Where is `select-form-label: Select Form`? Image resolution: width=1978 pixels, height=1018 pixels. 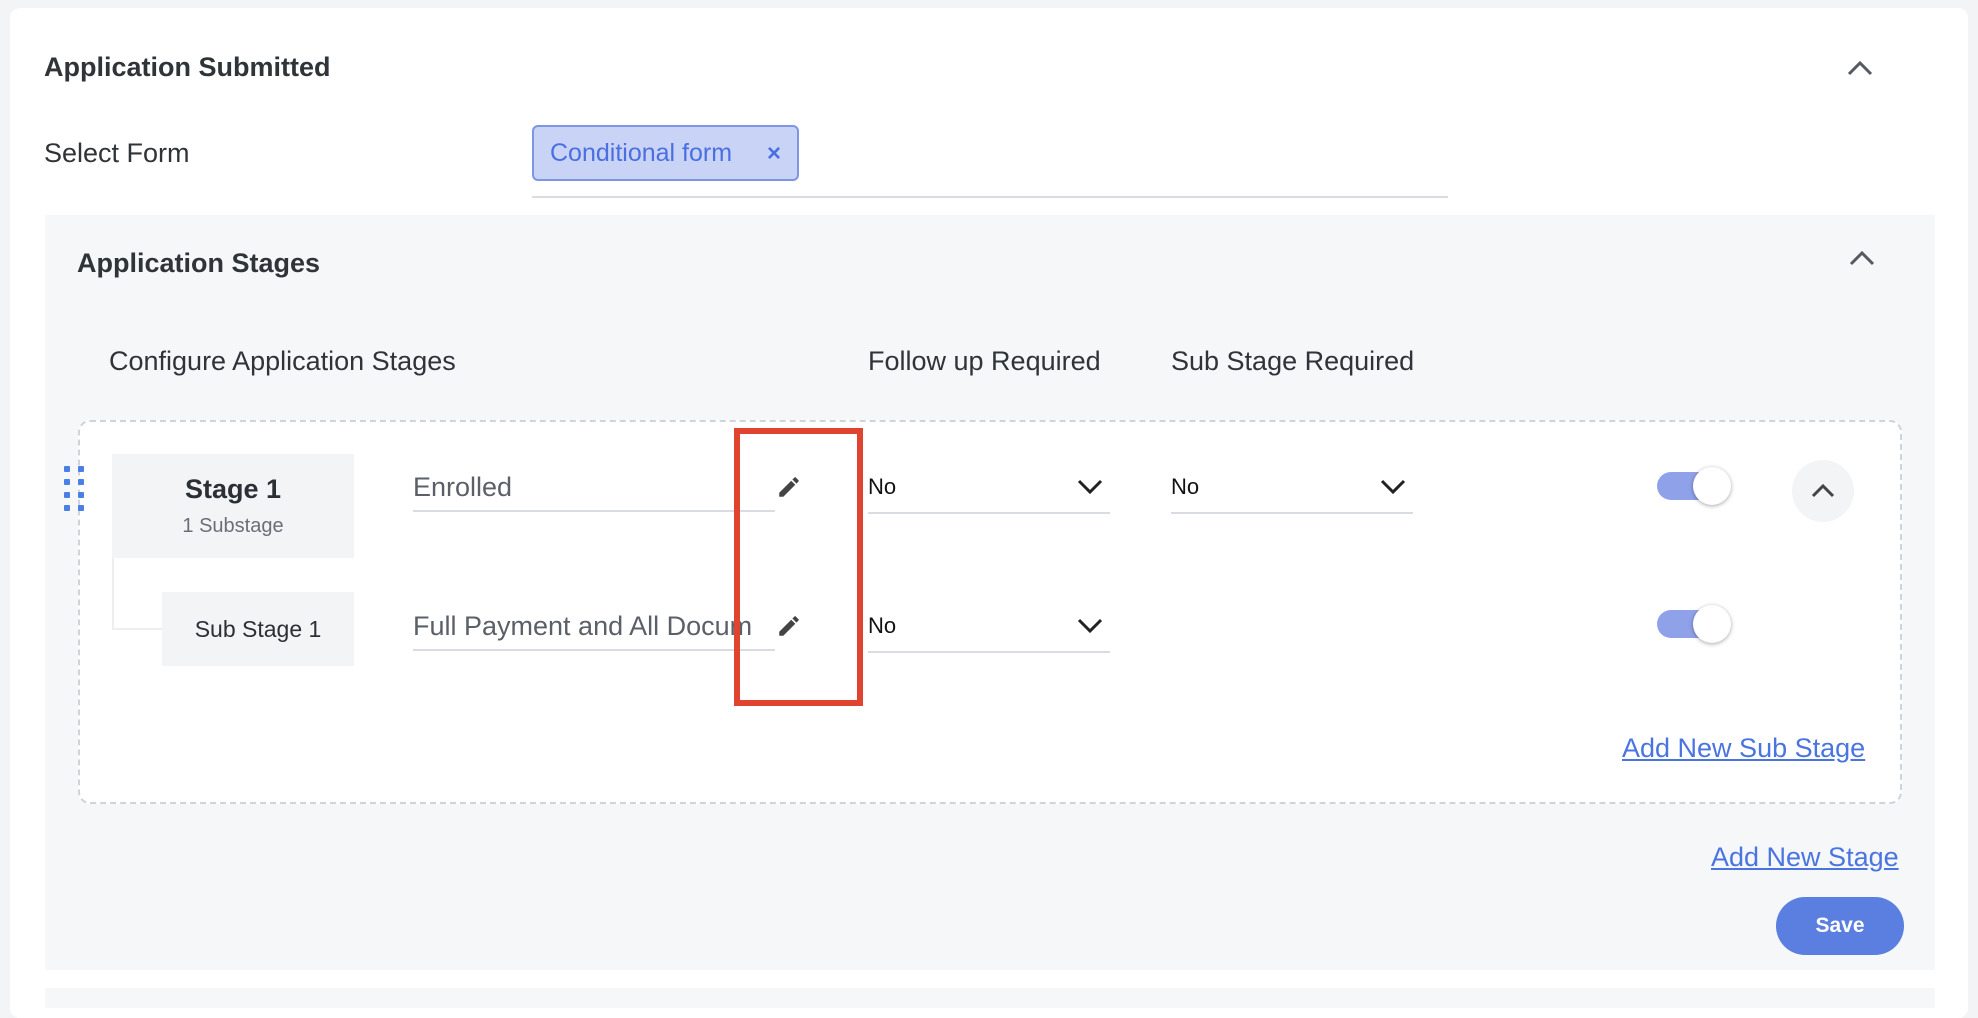 select-form-label: Select Form is located at coordinates (117, 153).